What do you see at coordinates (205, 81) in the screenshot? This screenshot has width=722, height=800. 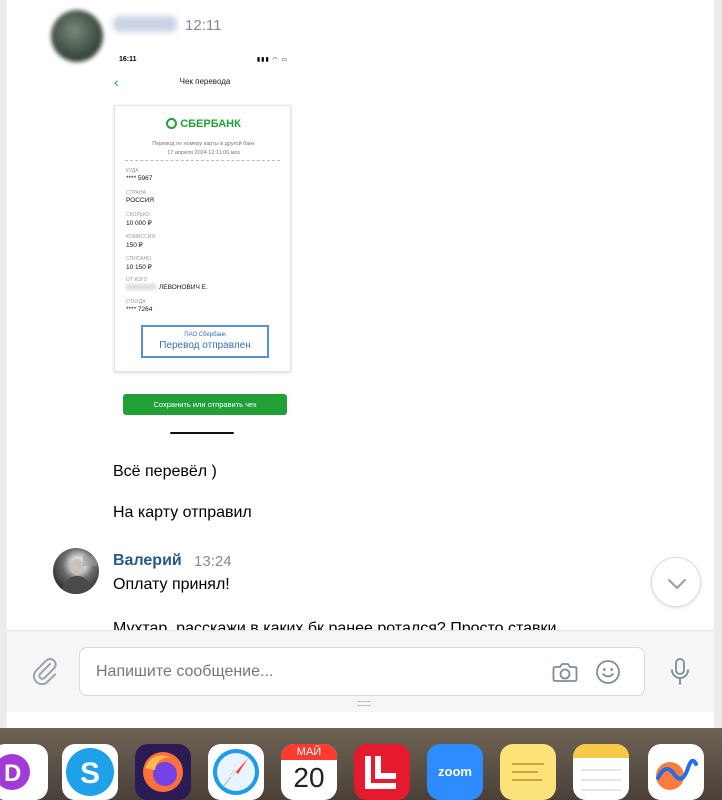 I see `screen-title: Чек перевода` at bounding box center [205, 81].